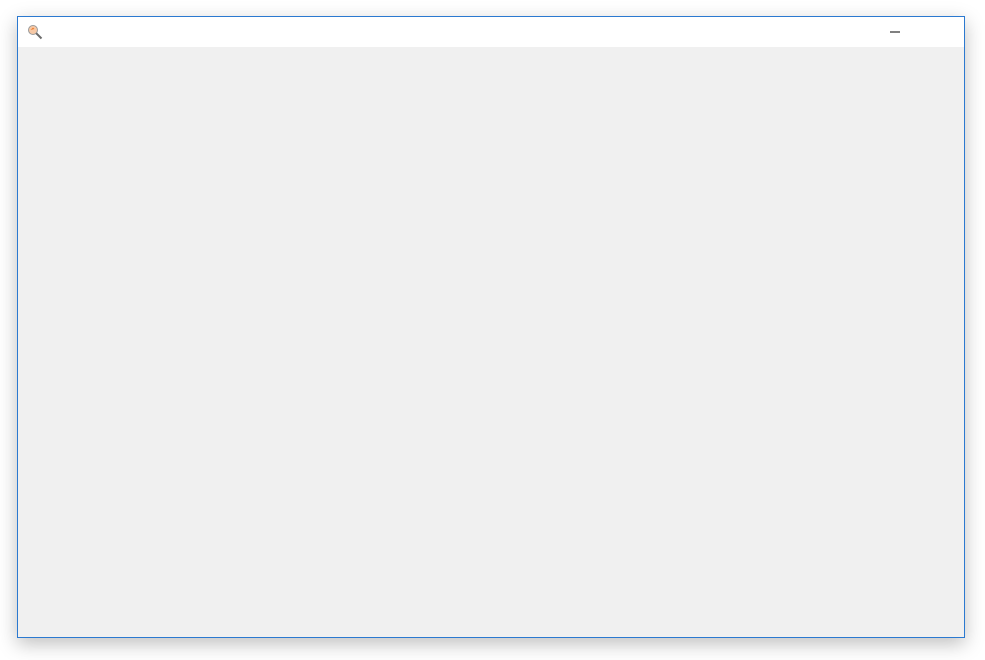 This screenshot has width=985, height=660. I want to click on title-bar, so click(491, 32).